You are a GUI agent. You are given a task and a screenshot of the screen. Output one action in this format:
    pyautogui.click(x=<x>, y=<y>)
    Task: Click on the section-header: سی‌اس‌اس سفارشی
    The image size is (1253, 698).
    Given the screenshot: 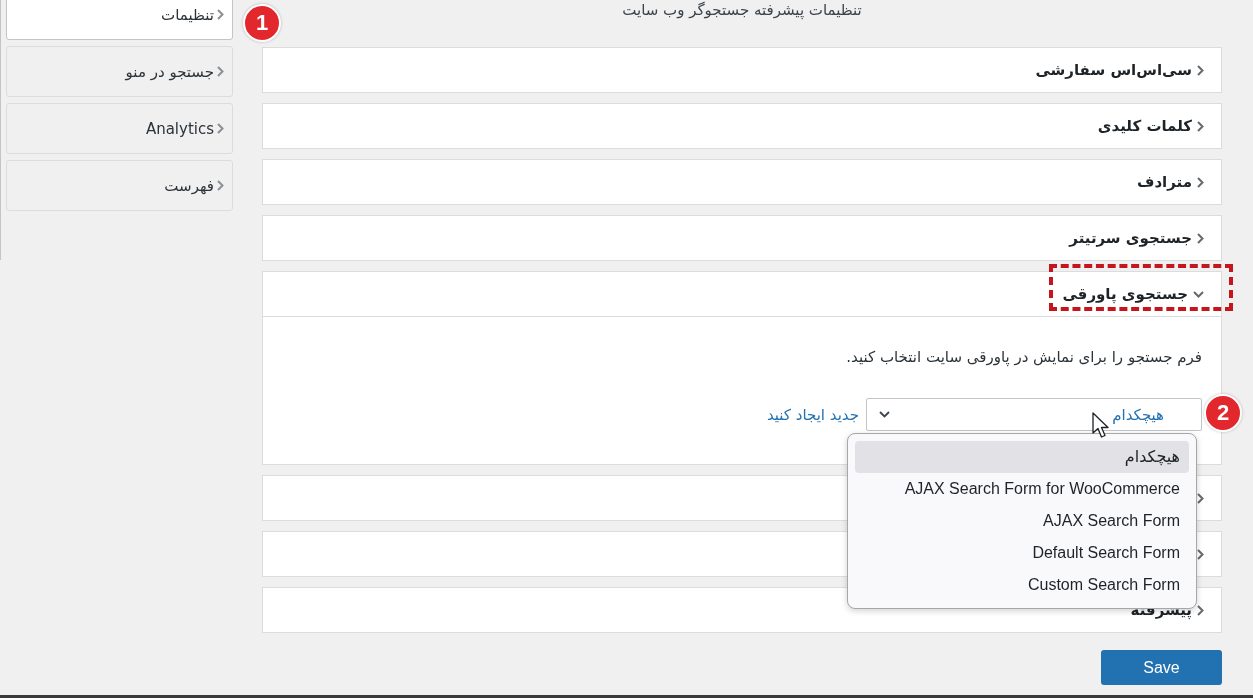 What is the action you would take?
    pyautogui.click(x=742, y=70)
    